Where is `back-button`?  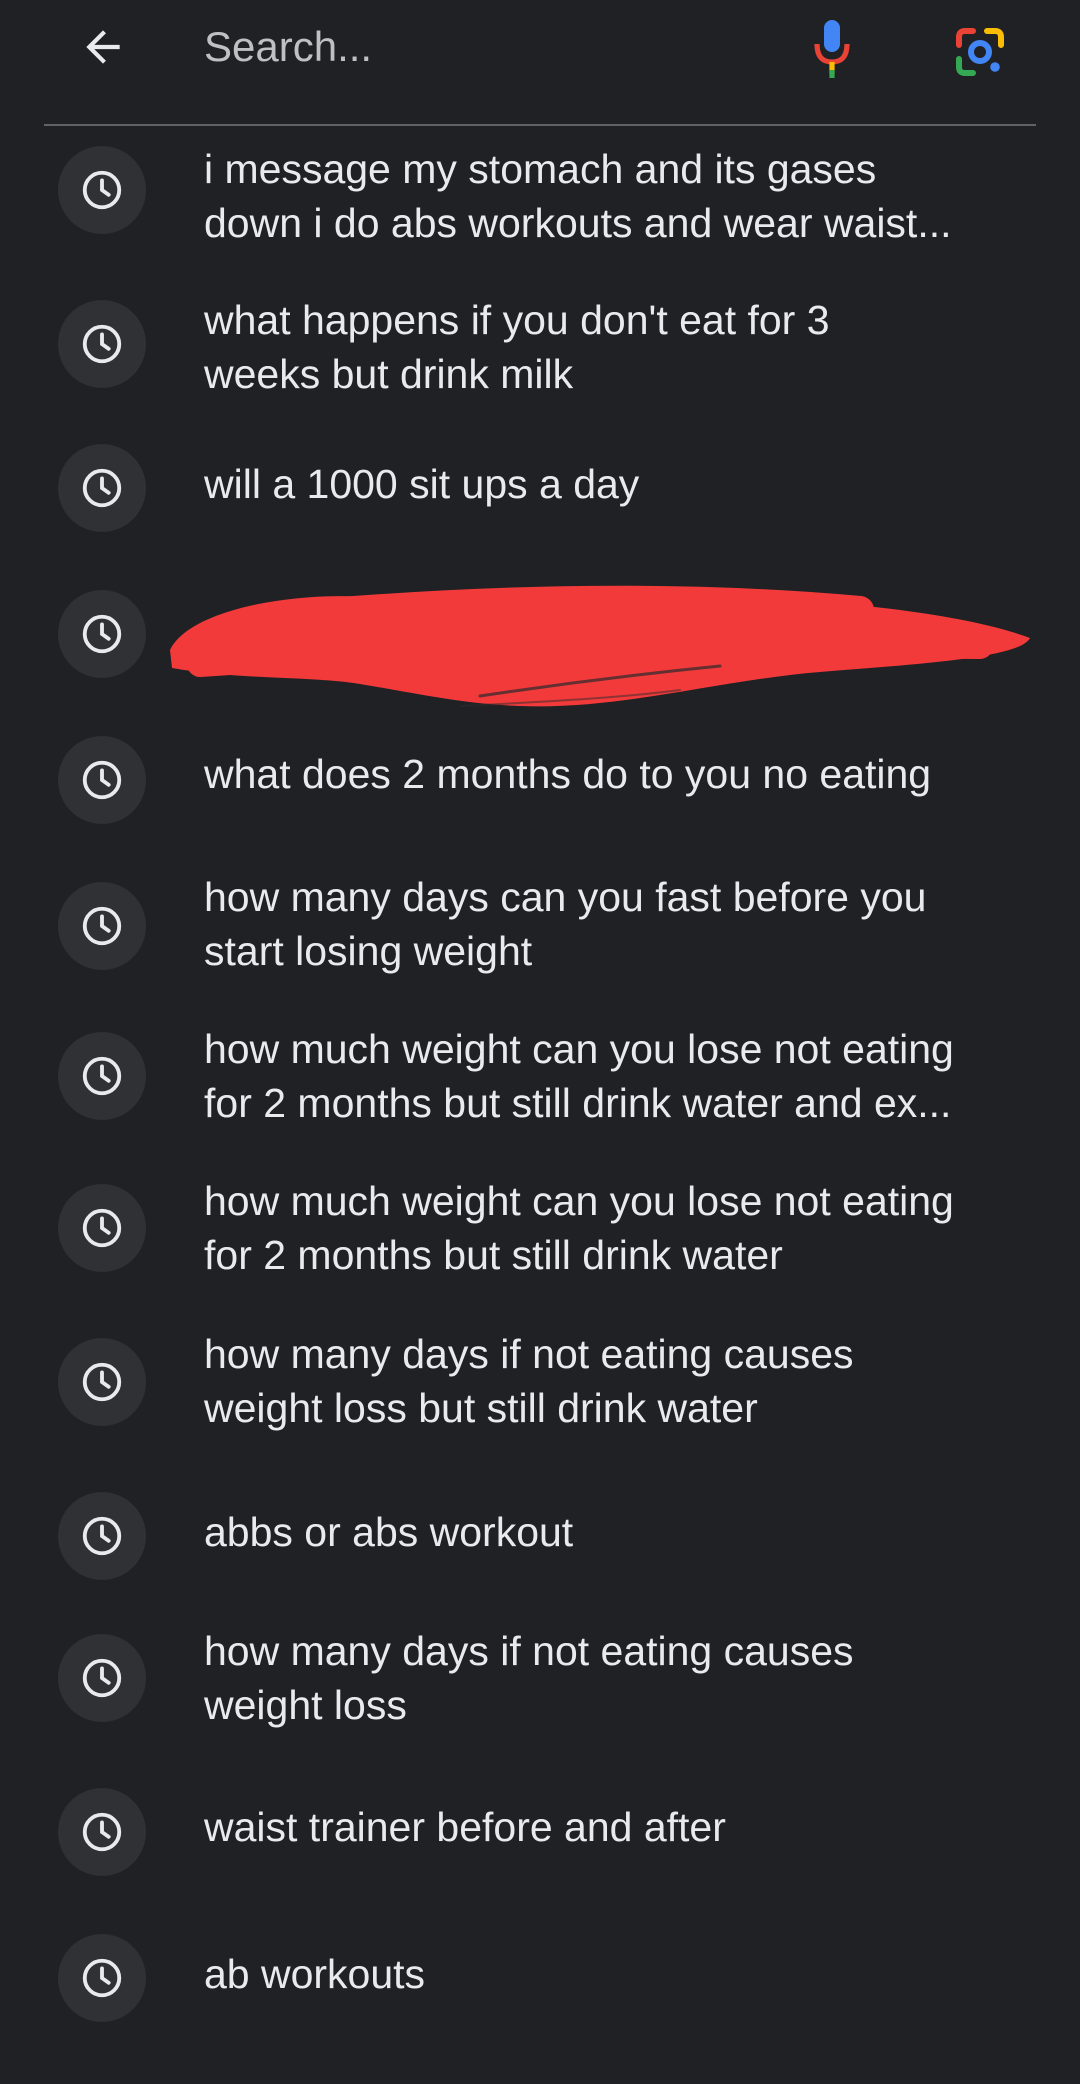
back-button is located at coordinates (103, 47).